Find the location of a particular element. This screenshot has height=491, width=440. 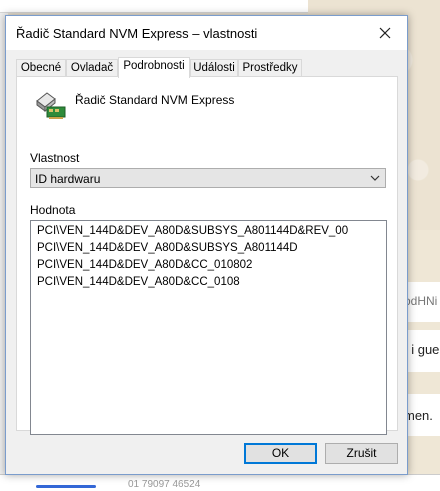

list-item: PCI\VEN_144D&DEV_A80D&CC_0108 is located at coordinates (138, 282).